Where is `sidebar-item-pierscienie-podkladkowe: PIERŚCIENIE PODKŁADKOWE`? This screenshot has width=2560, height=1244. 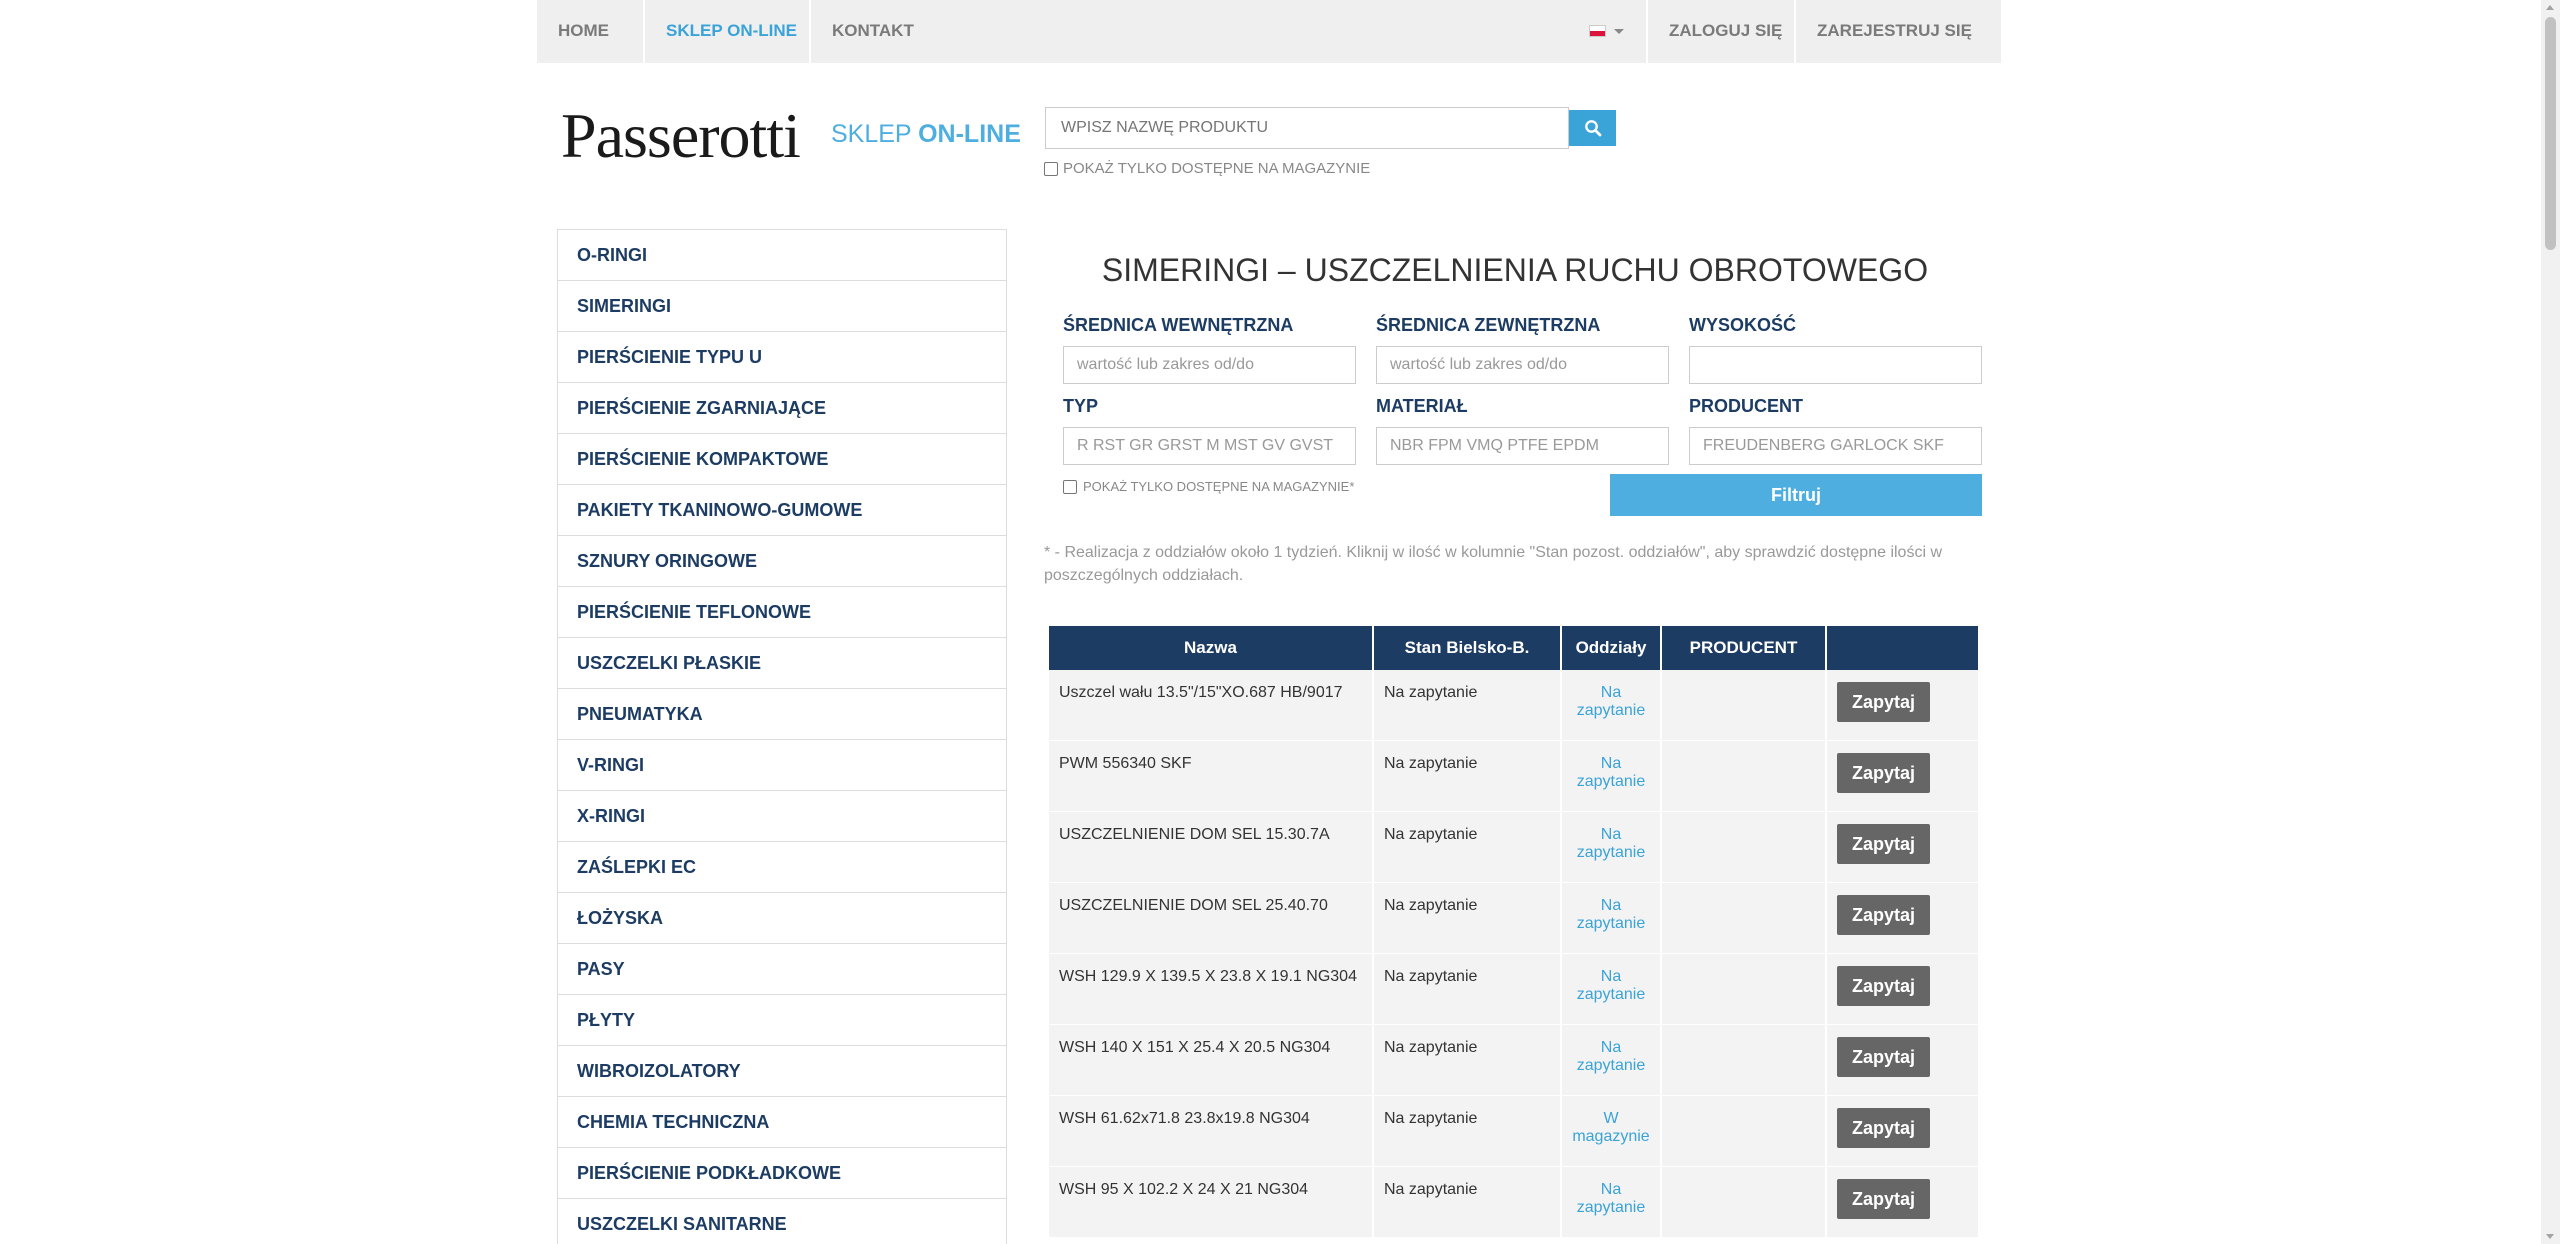 sidebar-item-pierscienie-podkladkowe: PIERŚCIENIE PODKŁADKOWE is located at coordinates (782, 1173).